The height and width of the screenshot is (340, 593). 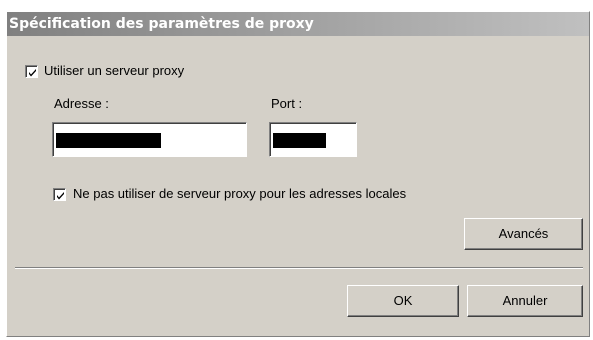 I want to click on address-label: Adresse :, so click(x=81, y=103).